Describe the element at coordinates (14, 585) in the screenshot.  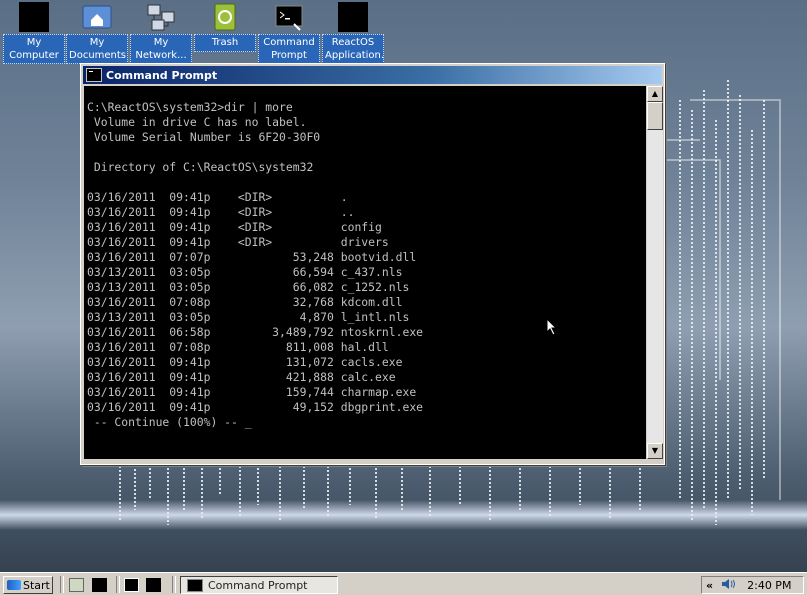
I see `start-logo-icon` at that location.